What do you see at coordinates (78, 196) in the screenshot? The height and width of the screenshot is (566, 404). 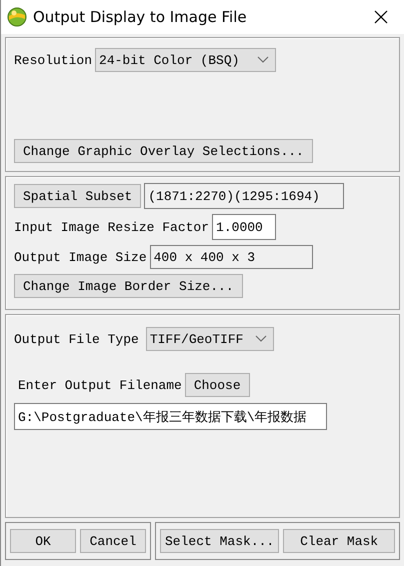 I see `spatial-subset-button: Spatial Subset` at bounding box center [78, 196].